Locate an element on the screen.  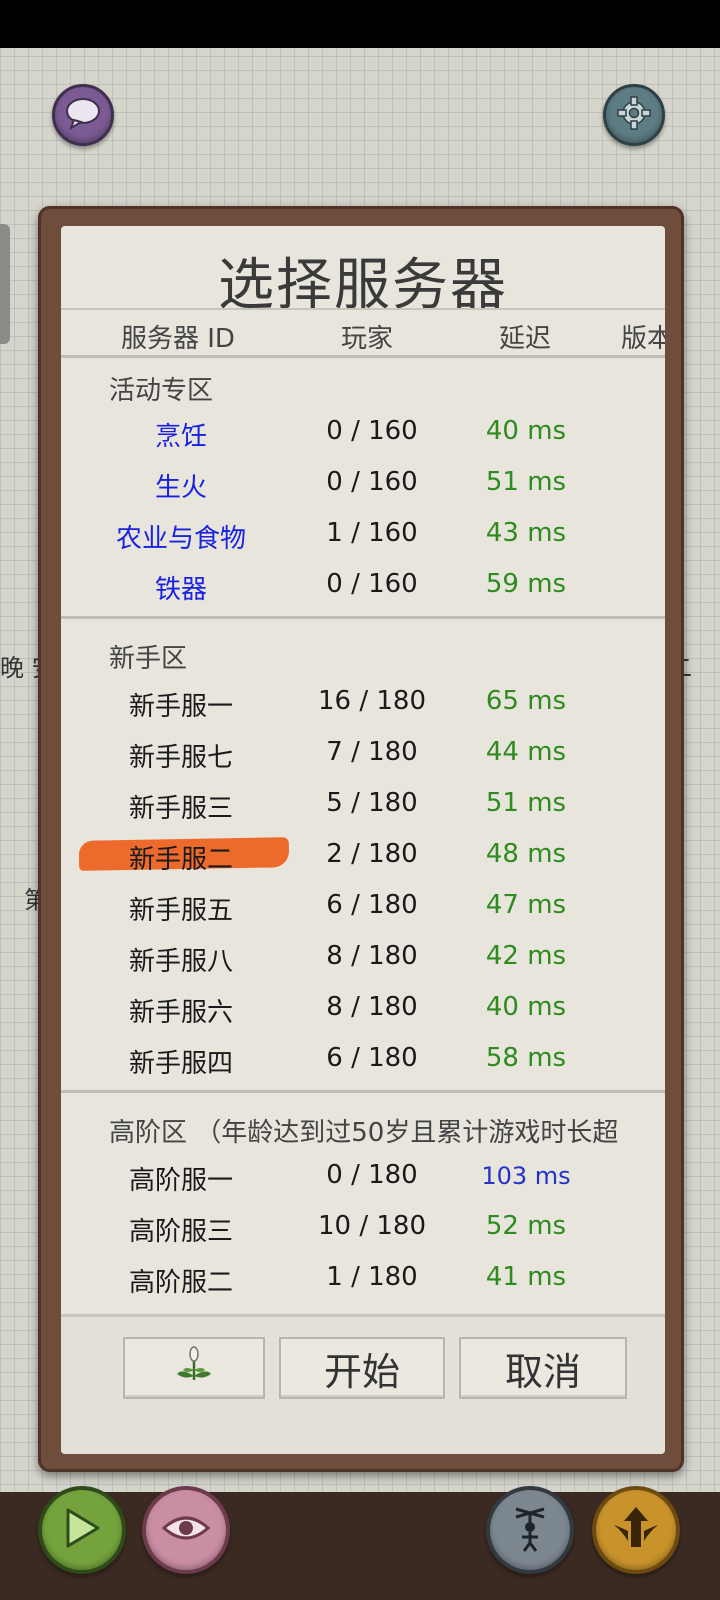
ping-value: 47 ms is located at coordinates (526, 905).